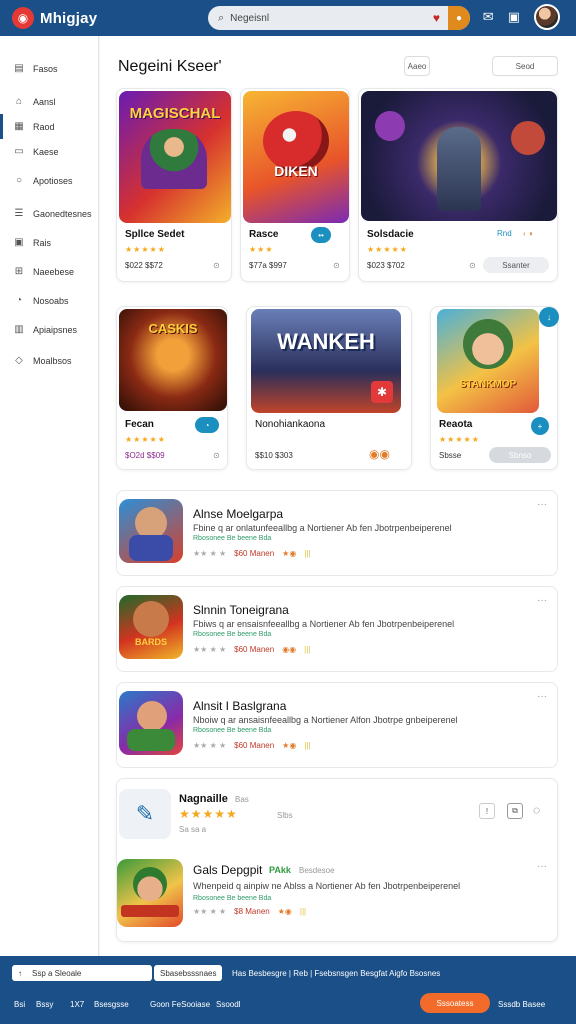  Describe the element at coordinates (145, 814) in the screenshot. I see `pen-icon: ✎` at that location.